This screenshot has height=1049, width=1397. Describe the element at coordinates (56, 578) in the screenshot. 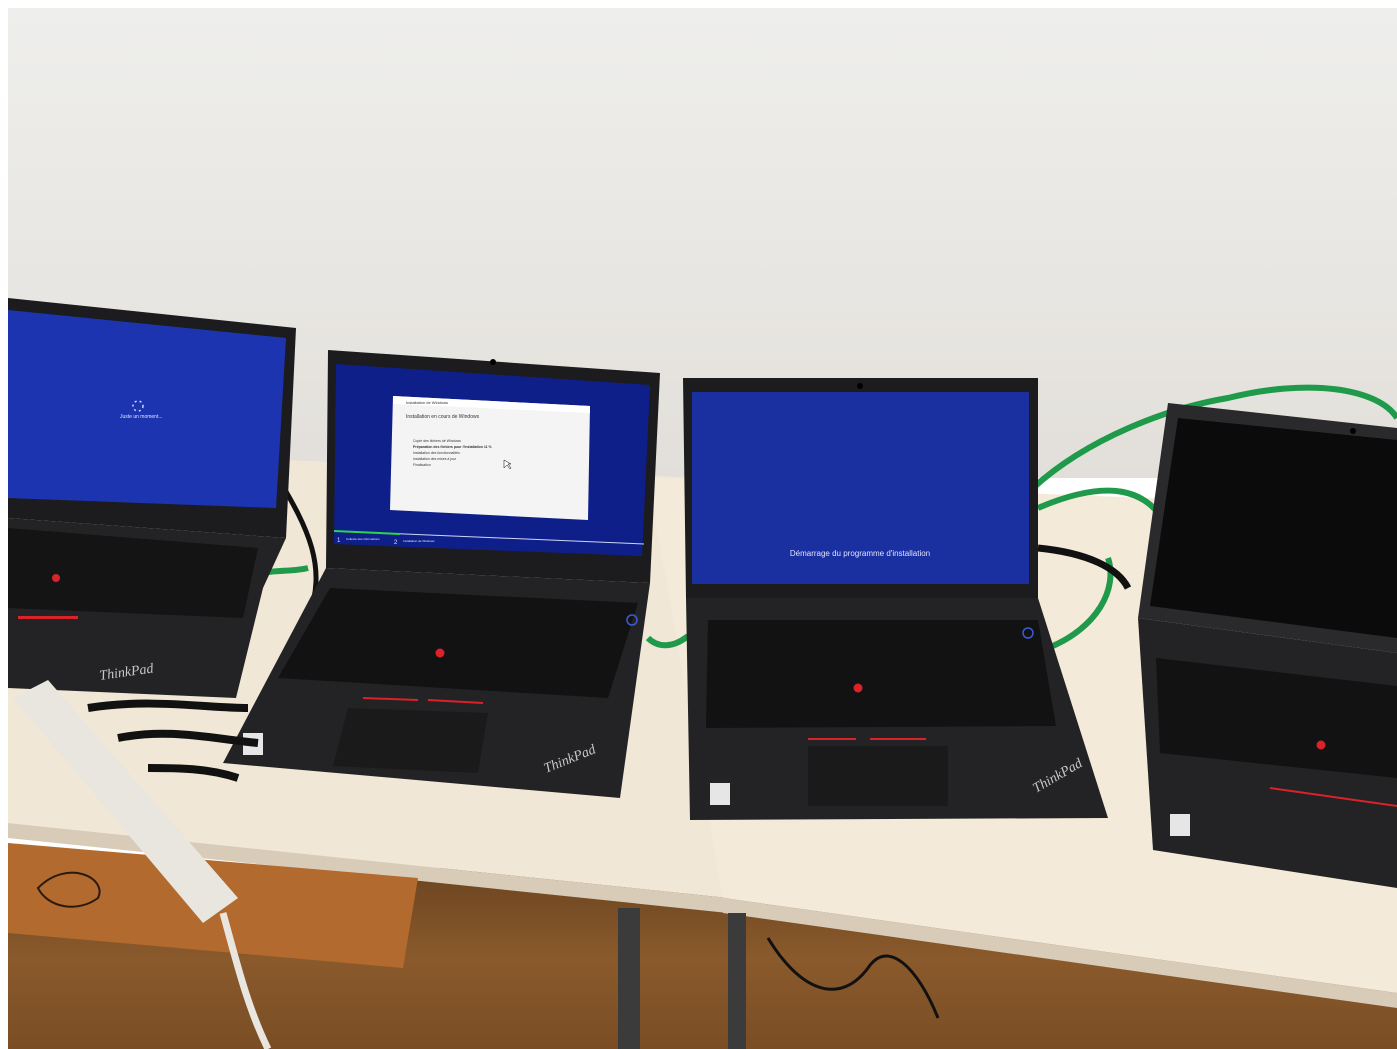

I see `laptop-1-trackpoint` at that location.